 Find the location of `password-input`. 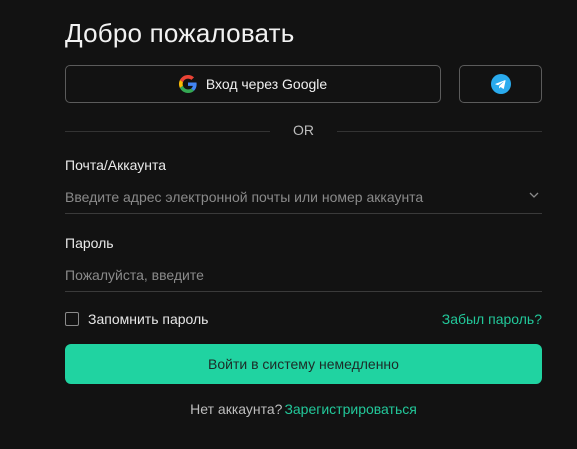

password-input is located at coordinates (290, 274).